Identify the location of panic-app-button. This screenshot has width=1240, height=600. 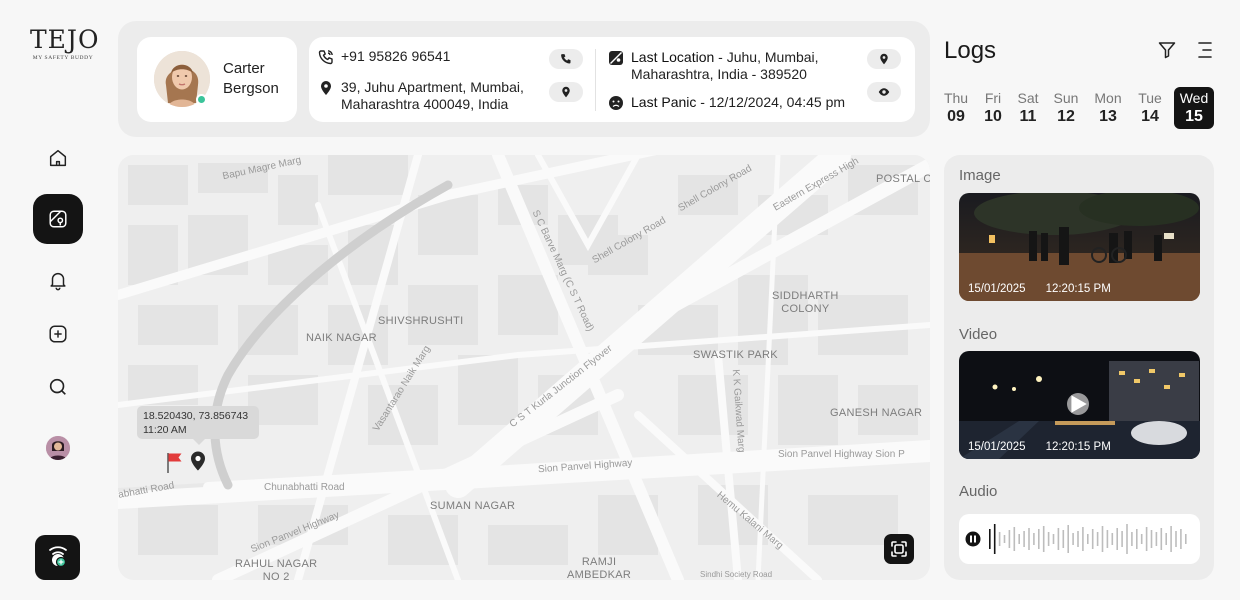
(57, 557).